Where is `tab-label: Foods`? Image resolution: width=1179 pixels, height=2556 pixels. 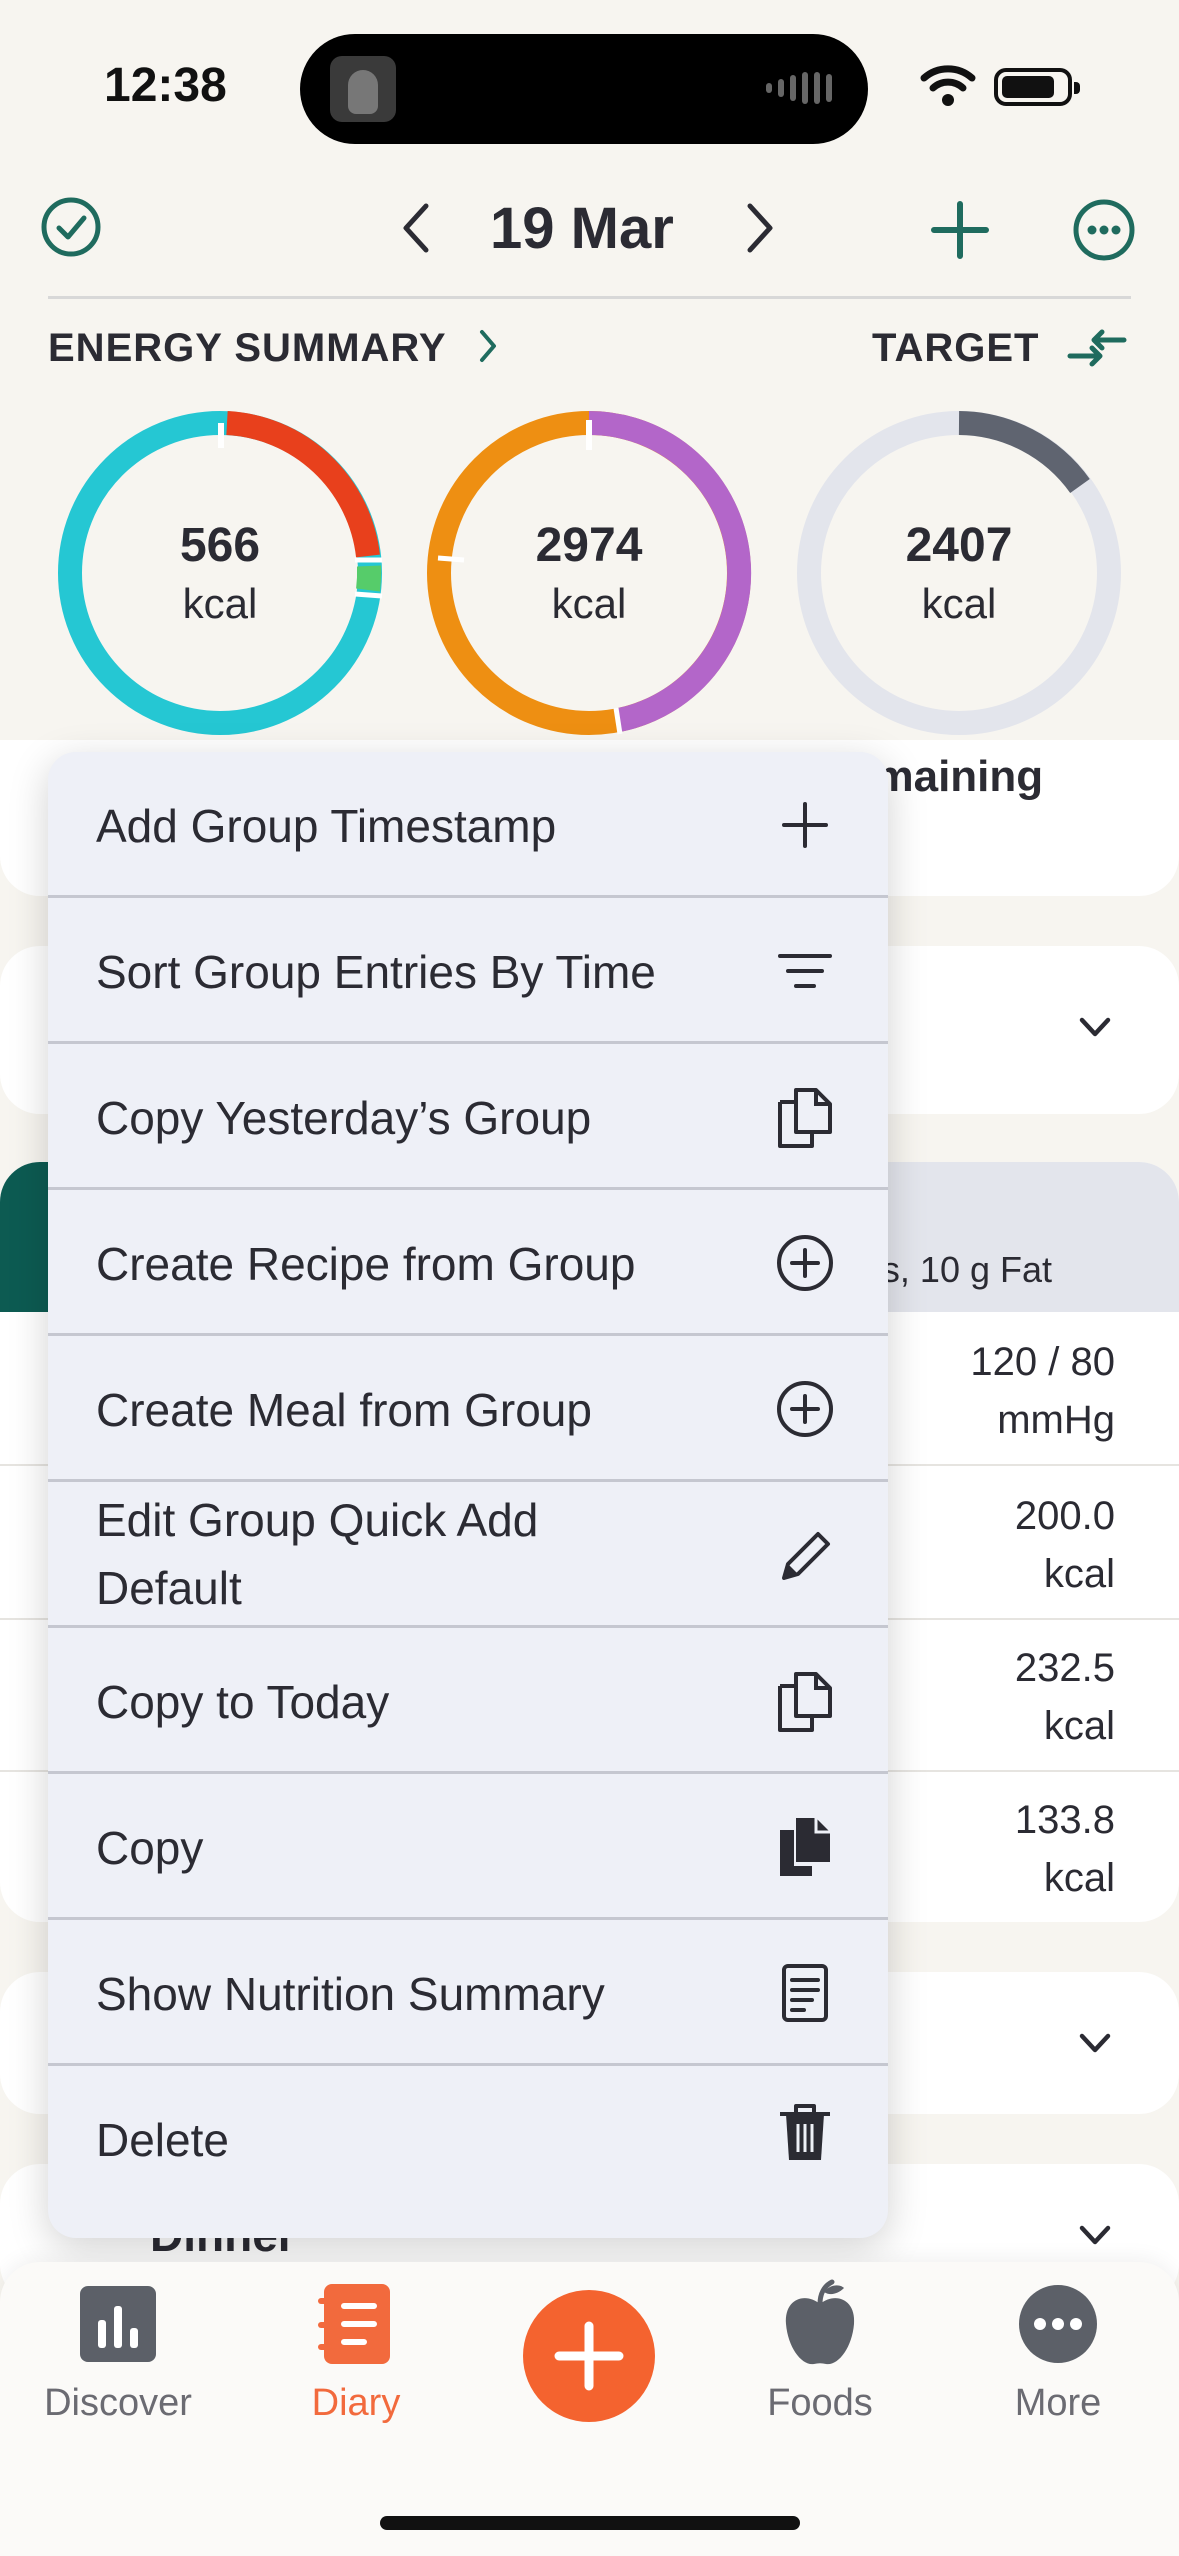 tab-label: Foods is located at coordinates (820, 2403).